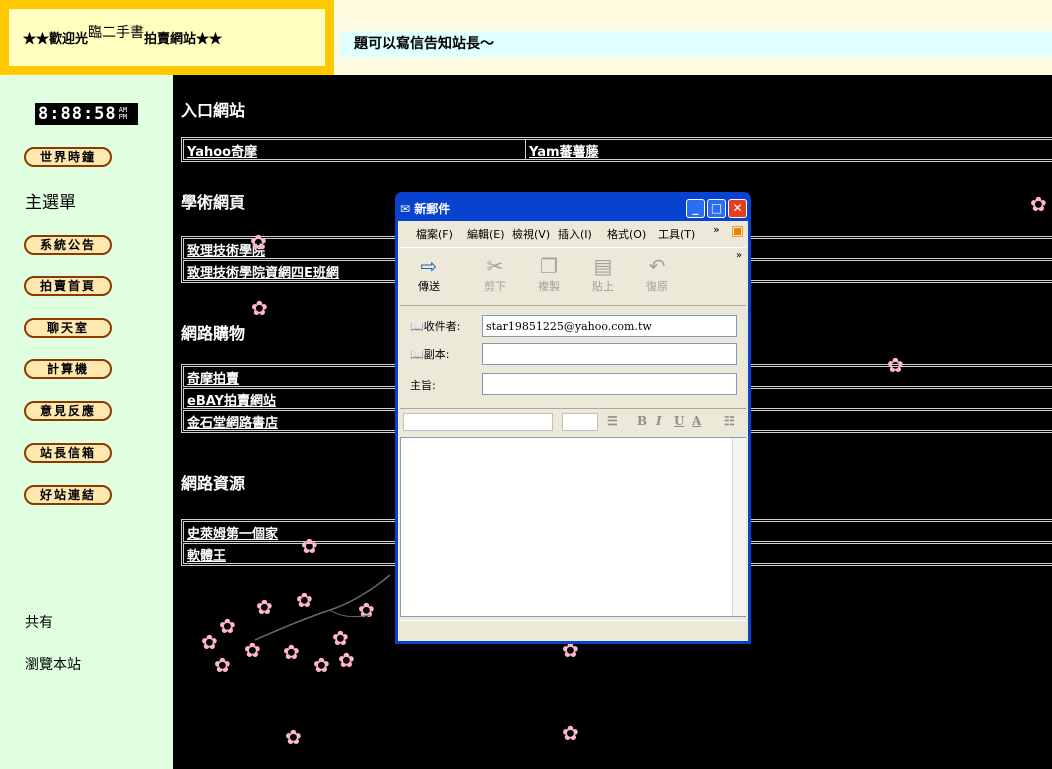 This screenshot has height=769, width=1052. Describe the element at coordinates (642, 421) in the screenshot. I see `bold-button: B` at that location.